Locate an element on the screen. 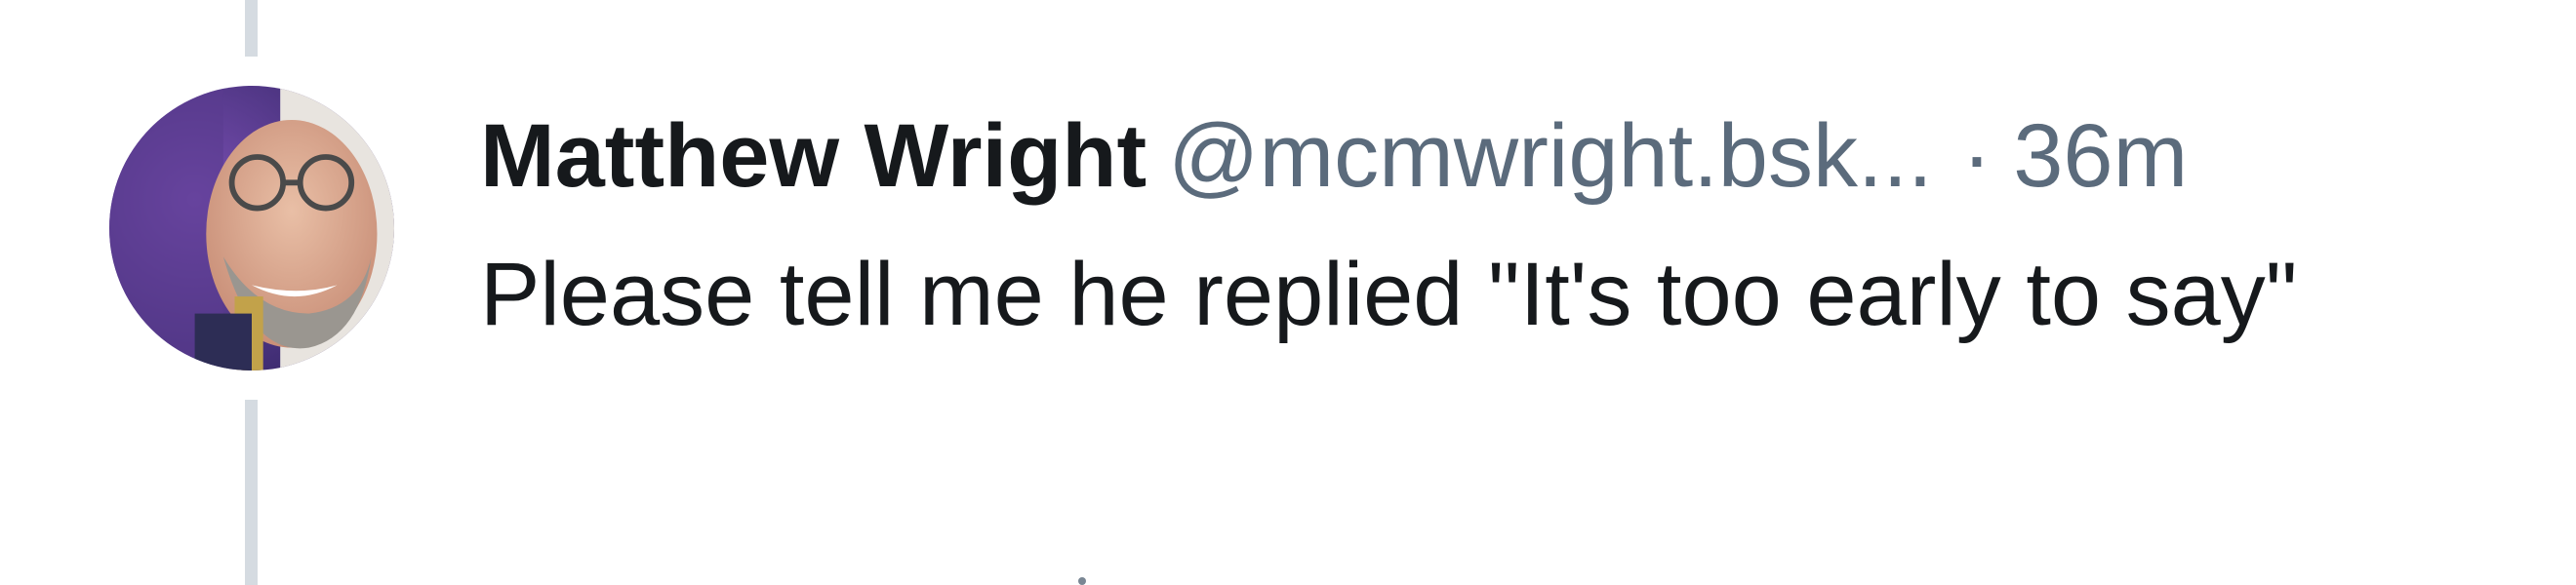 Image resolution: width=2576 pixels, height=585 pixels. avatar is located at coordinates (251, 228).